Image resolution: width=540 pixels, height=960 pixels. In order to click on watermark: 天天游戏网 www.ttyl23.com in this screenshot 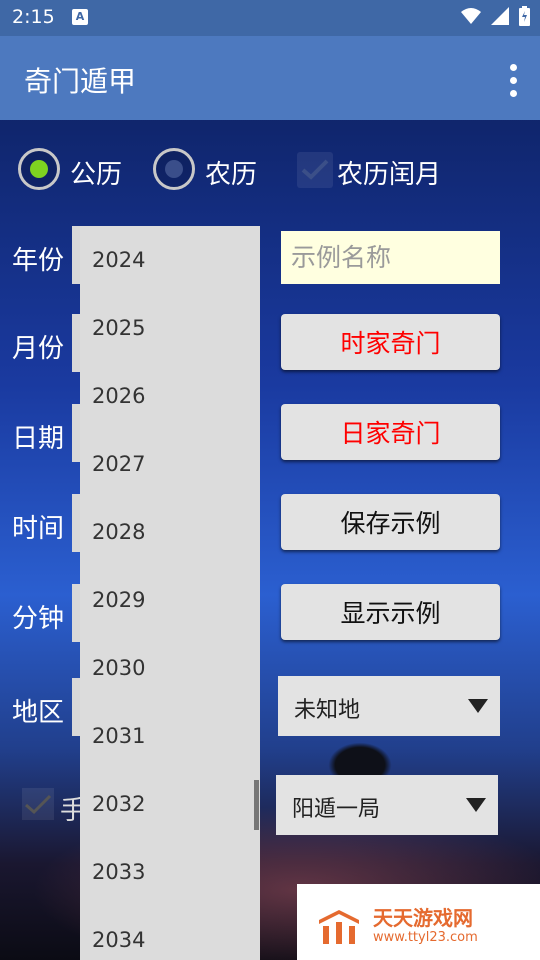, I will do `click(418, 922)`.